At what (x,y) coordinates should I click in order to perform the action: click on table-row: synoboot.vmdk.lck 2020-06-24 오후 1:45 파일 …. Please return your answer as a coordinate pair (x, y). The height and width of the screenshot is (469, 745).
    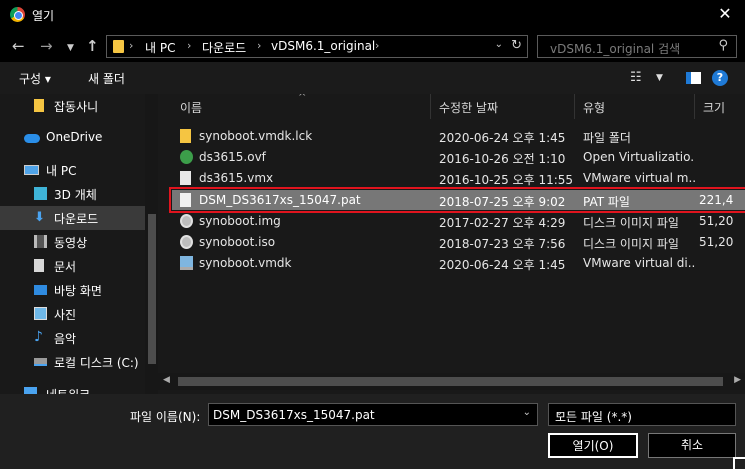
    Looking at the image, I should click on (458, 136).